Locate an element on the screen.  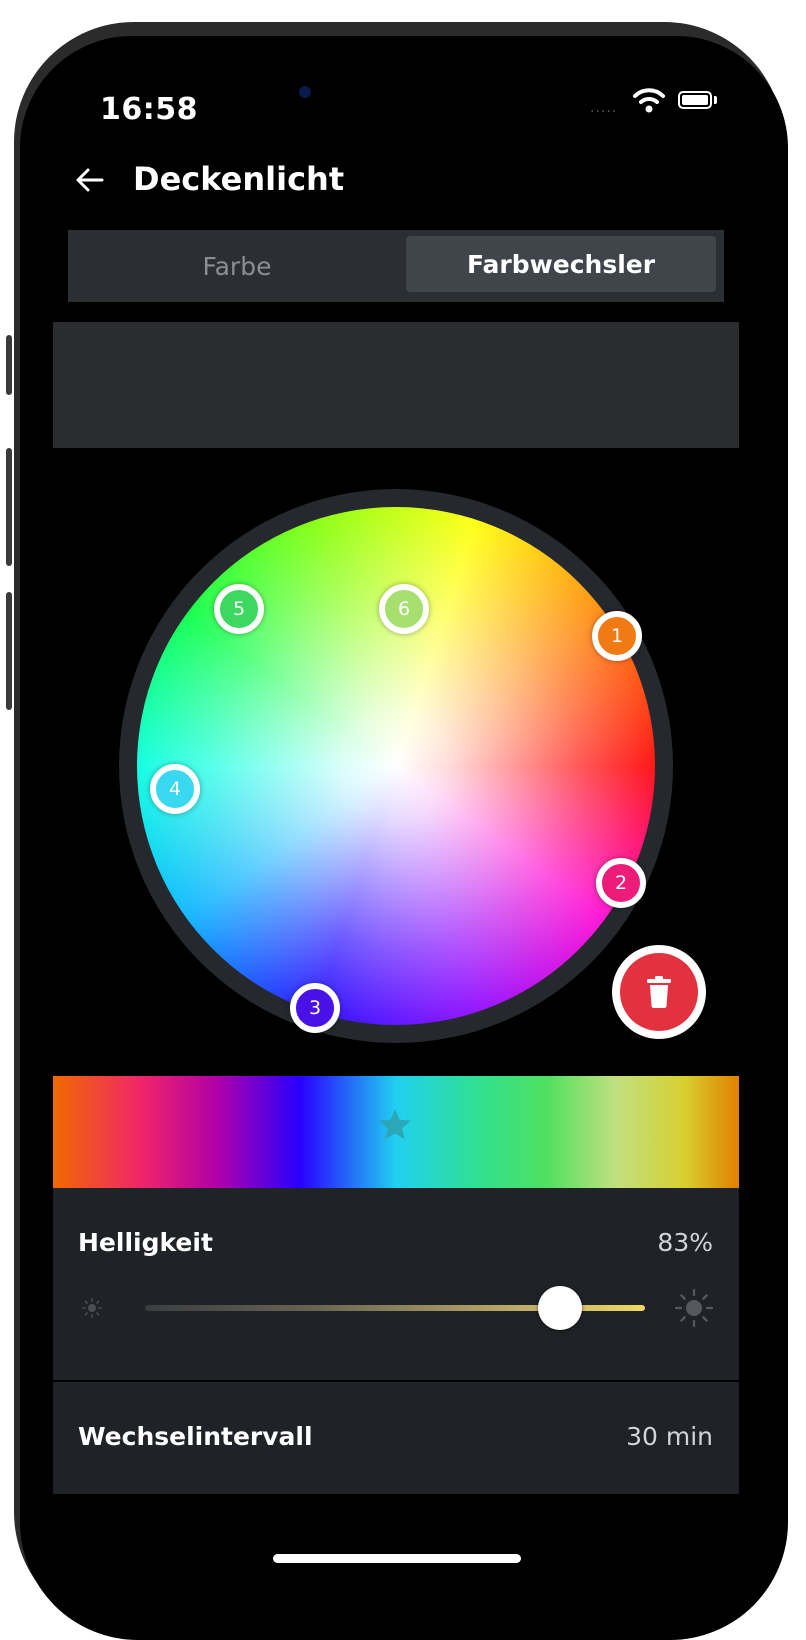
volume-up-button is located at coordinates (9, 507).